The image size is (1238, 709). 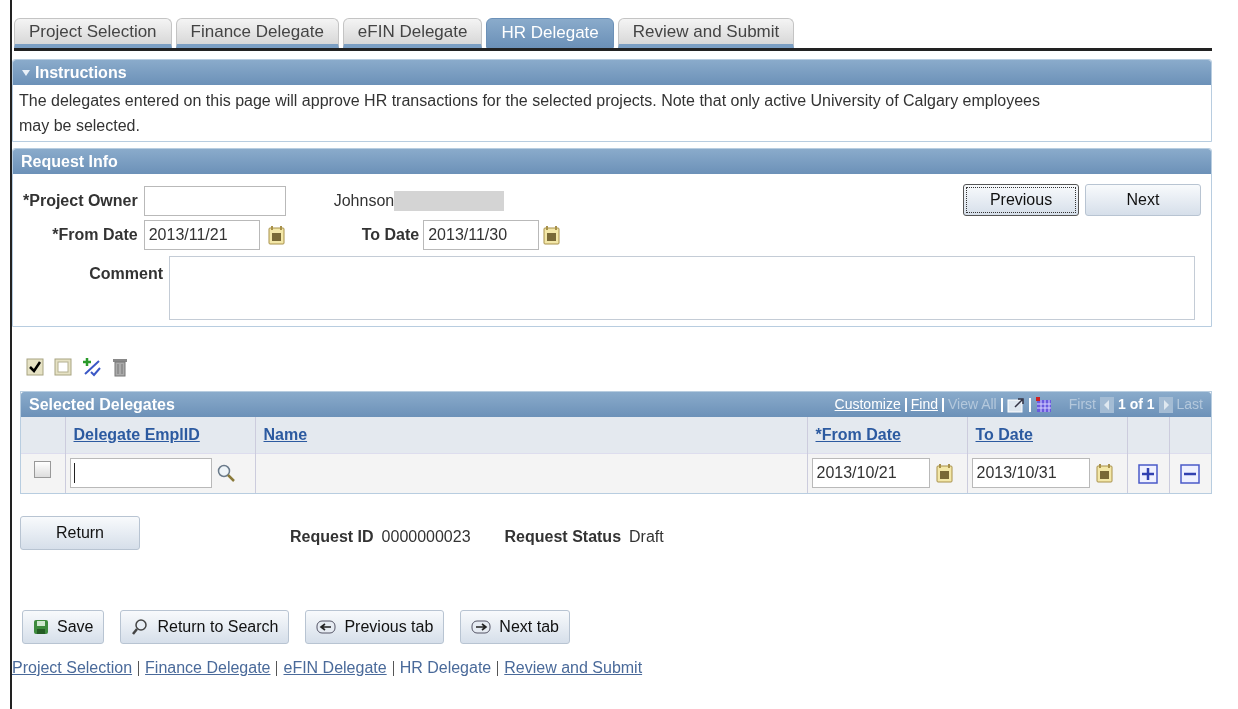 I want to click on column-header-link: *From Date, so click(x=858, y=434).